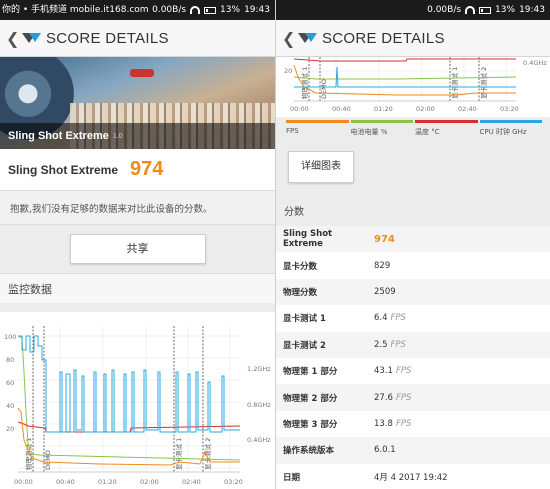  I want to click on banner-caption: Sling Shot Extreme 1.0, so click(137, 136).